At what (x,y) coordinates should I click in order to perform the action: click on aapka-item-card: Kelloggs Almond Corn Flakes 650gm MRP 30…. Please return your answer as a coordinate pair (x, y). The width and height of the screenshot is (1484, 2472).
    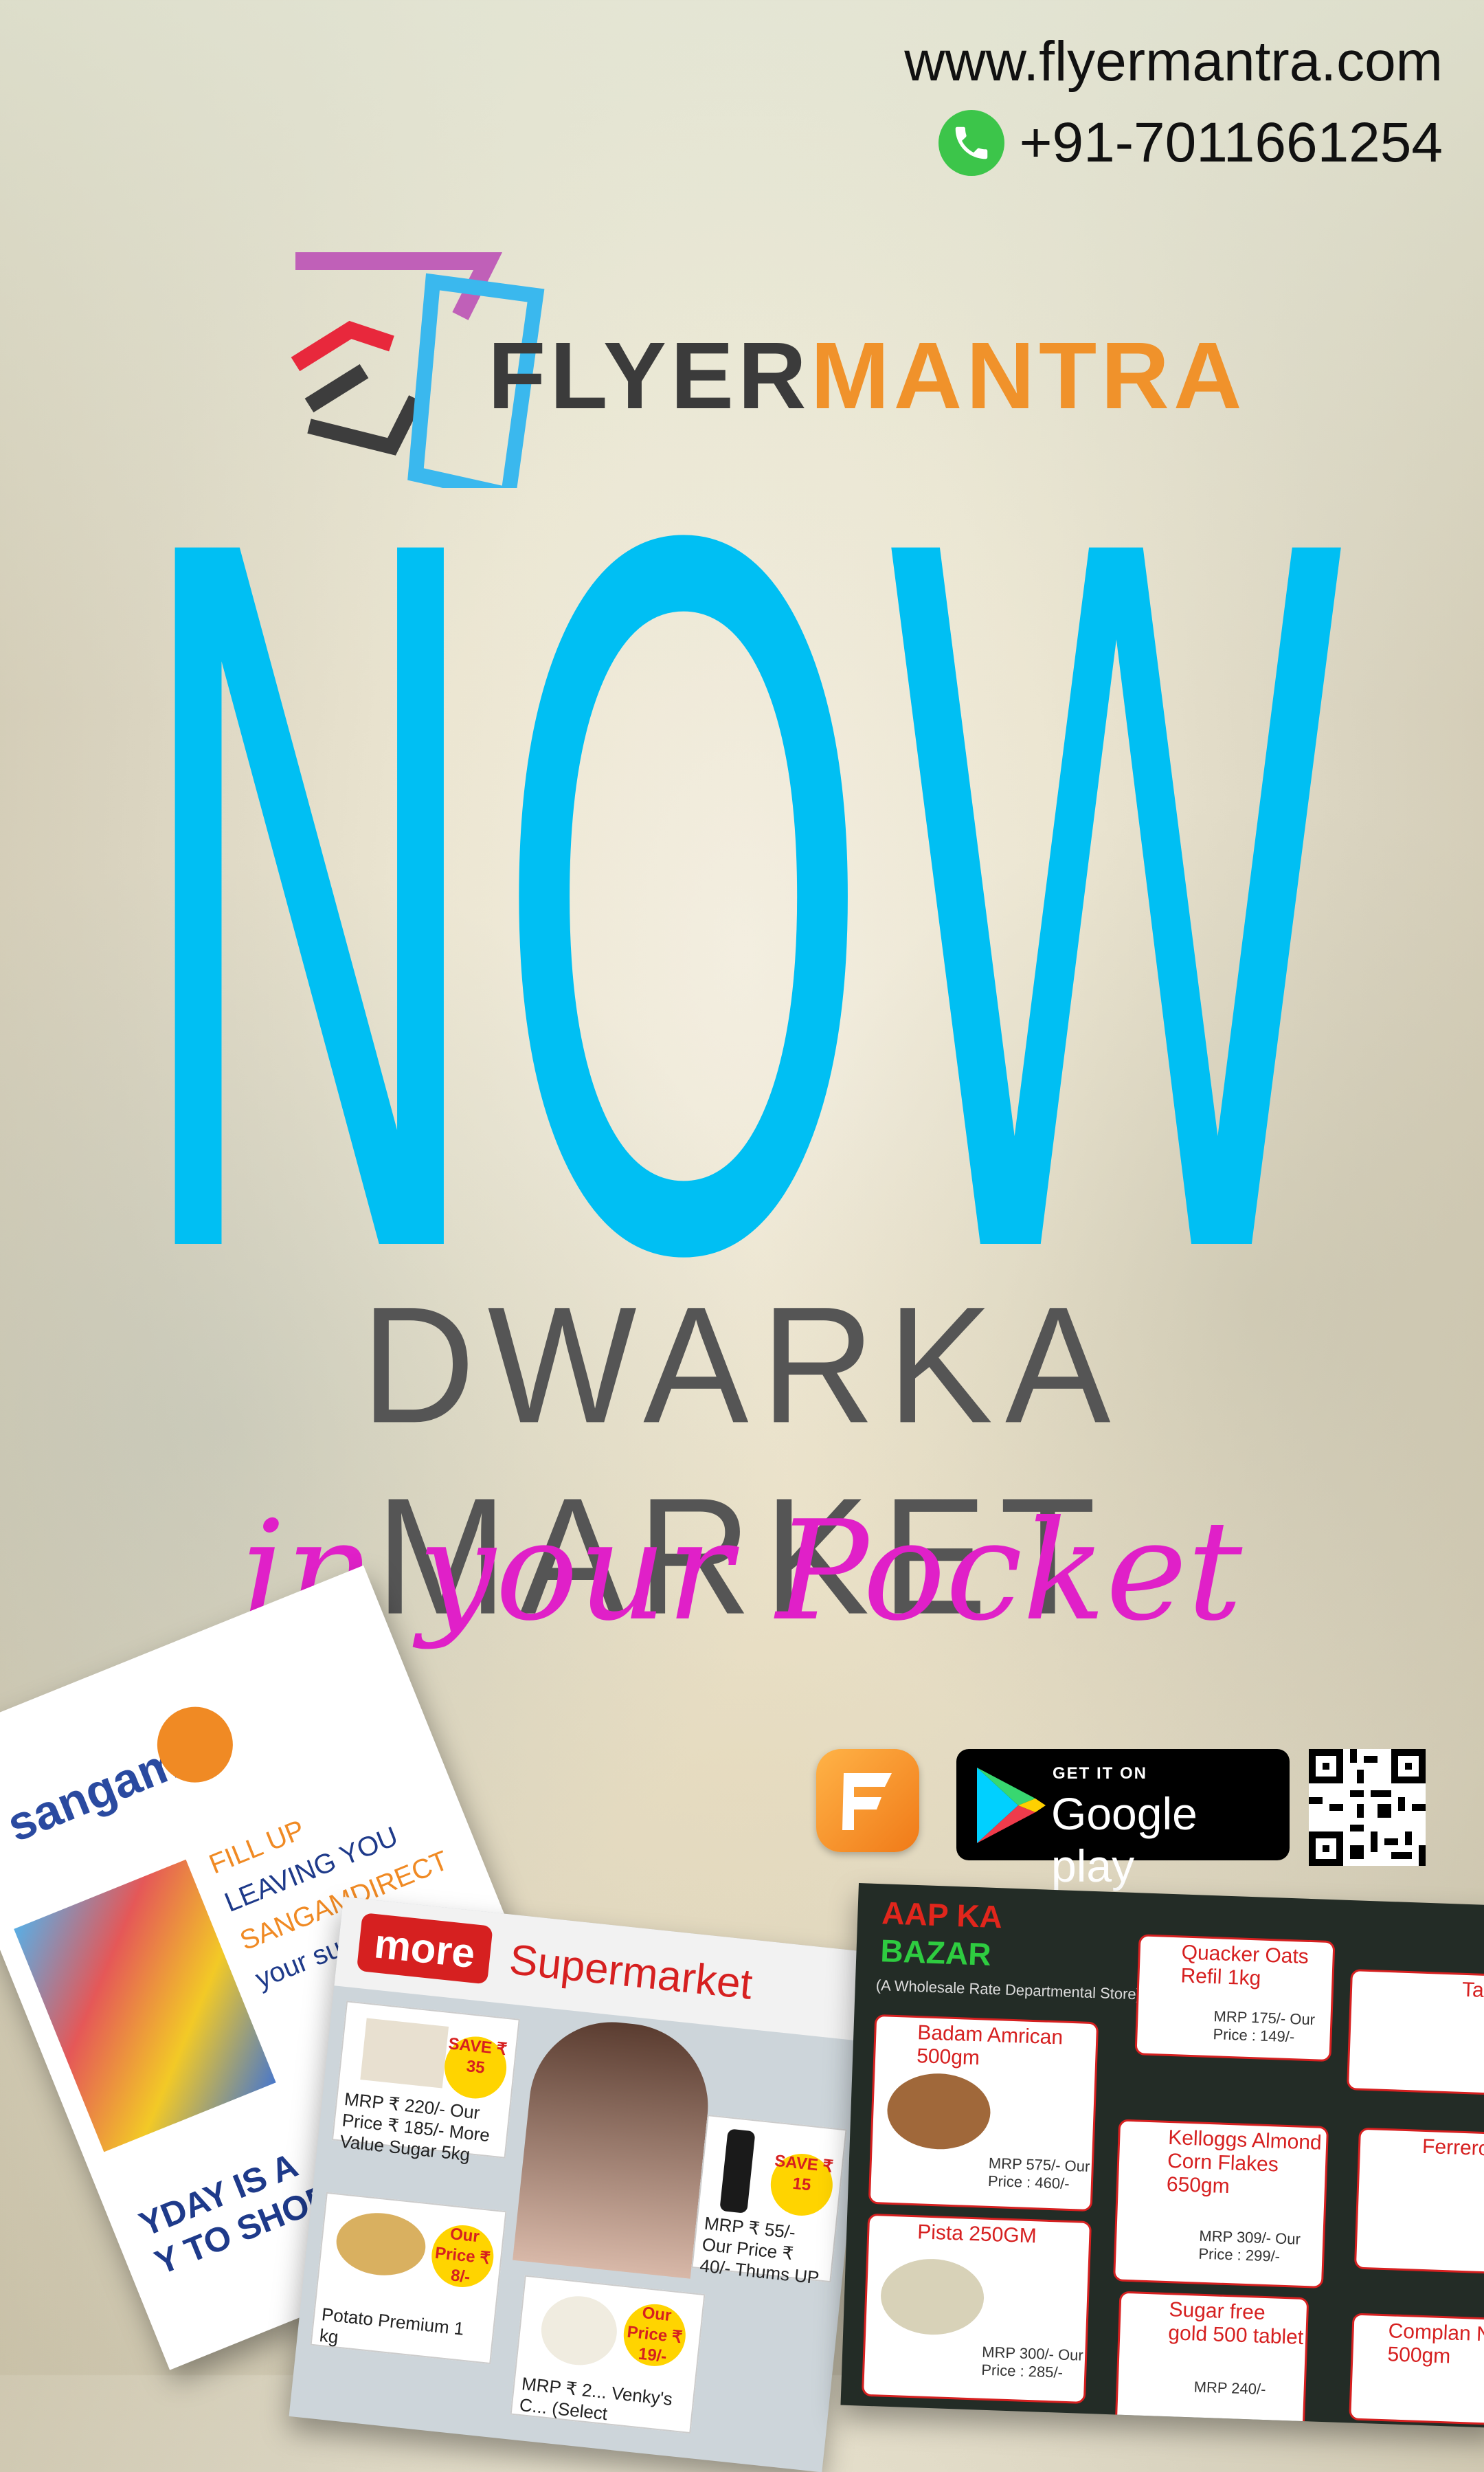
    Looking at the image, I should click on (1221, 2204).